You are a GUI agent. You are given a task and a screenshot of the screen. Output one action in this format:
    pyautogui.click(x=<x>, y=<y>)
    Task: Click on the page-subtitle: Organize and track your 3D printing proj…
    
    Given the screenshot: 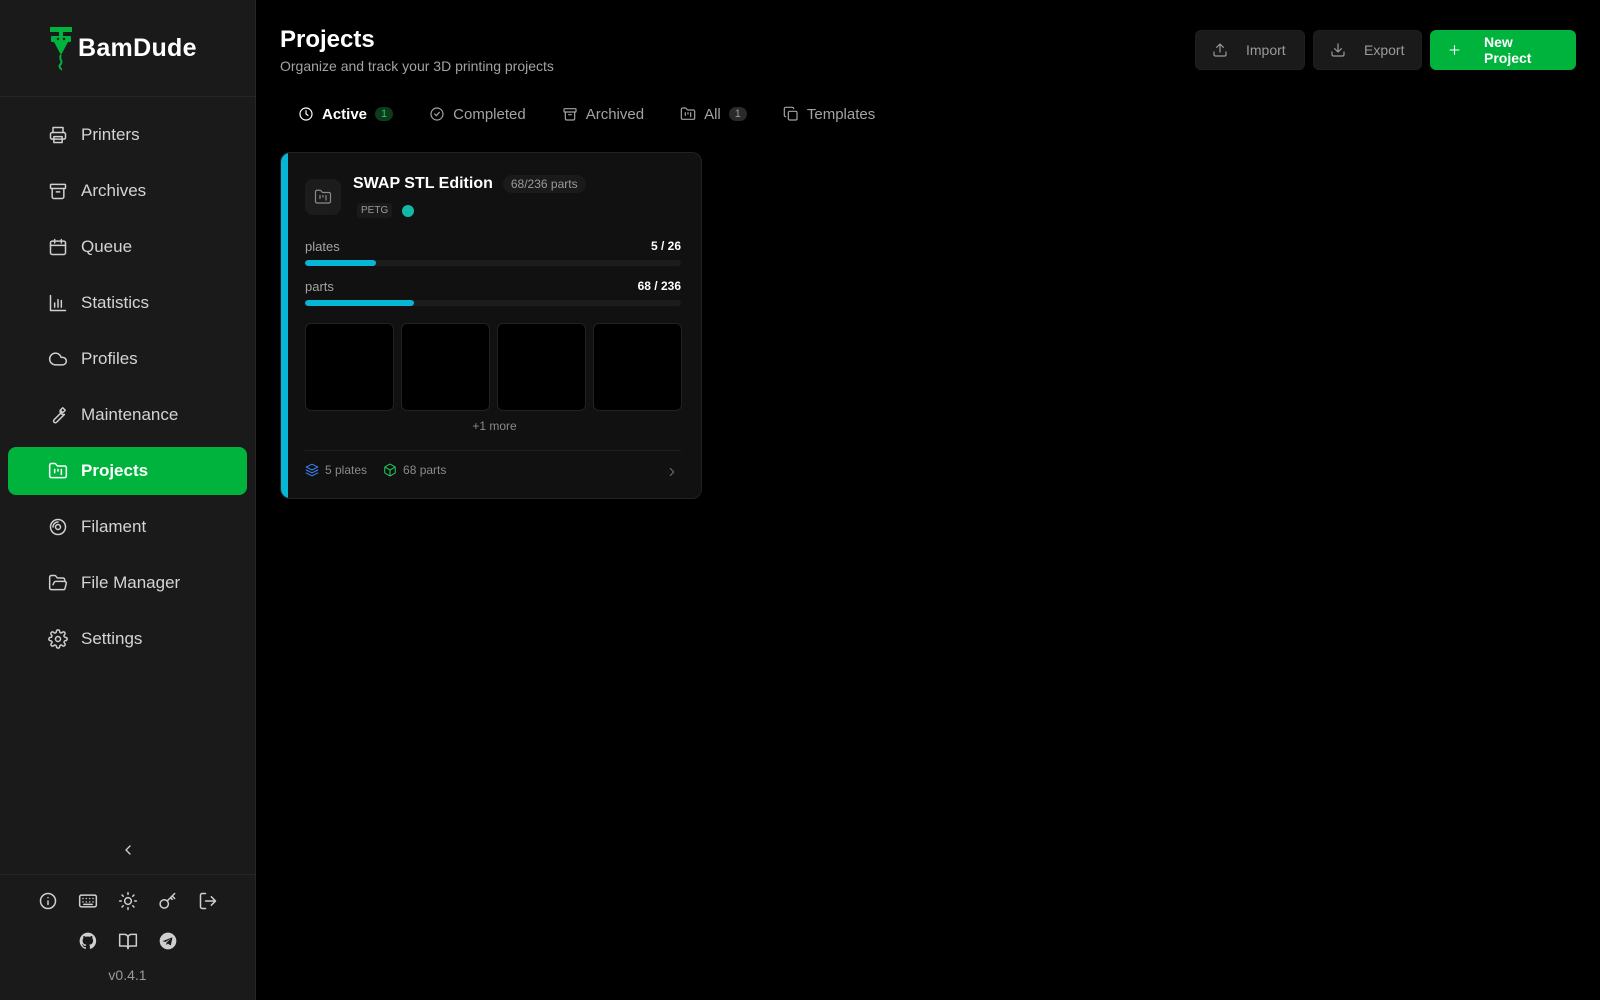 What is the action you would take?
    pyautogui.click(x=417, y=66)
    